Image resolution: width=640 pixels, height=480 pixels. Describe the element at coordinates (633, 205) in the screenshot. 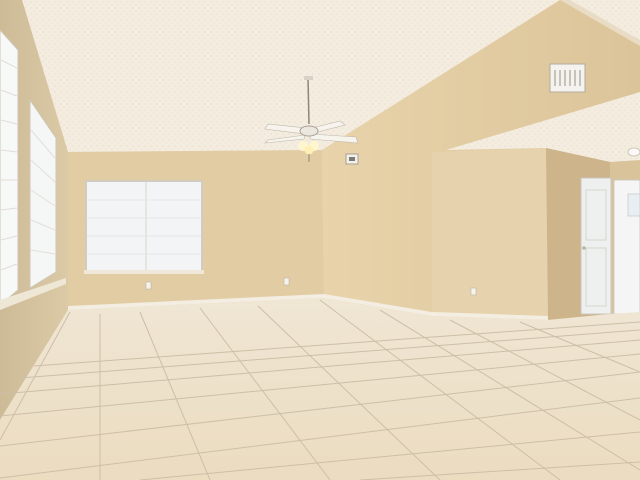

I see `front-door-window` at that location.